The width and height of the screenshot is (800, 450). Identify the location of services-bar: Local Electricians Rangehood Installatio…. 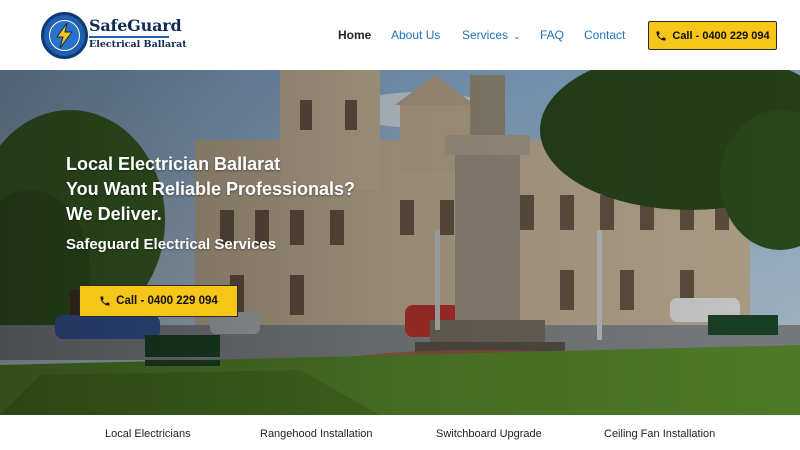
(400, 432).